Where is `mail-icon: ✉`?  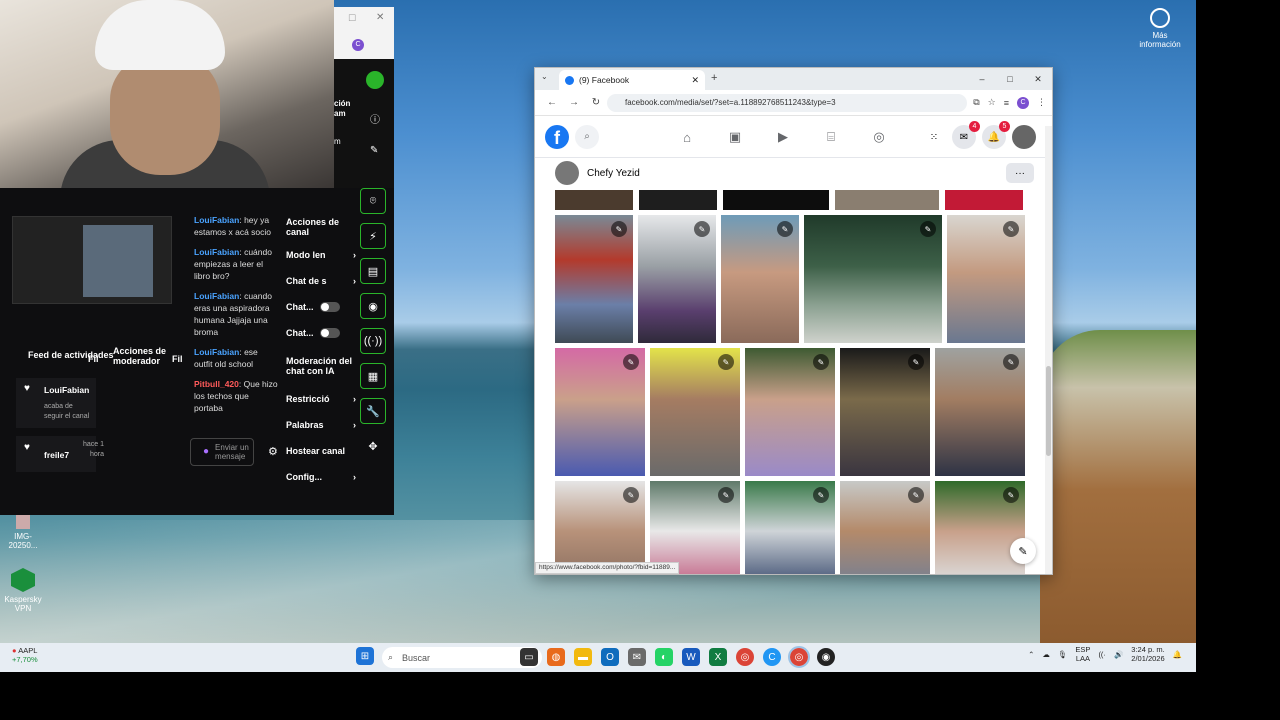 mail-icon: ✉ is located at coordinates (637, 657).